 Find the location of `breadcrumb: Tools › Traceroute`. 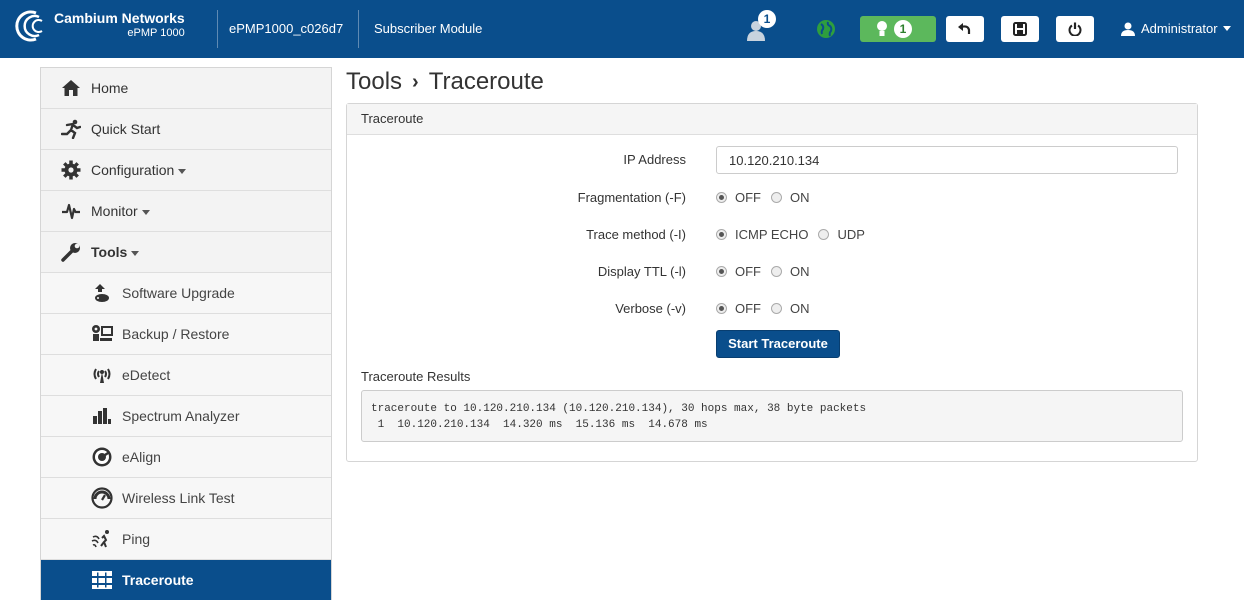

breadcrumb: Tools › Traceroute is located at coordinates (445, 82).